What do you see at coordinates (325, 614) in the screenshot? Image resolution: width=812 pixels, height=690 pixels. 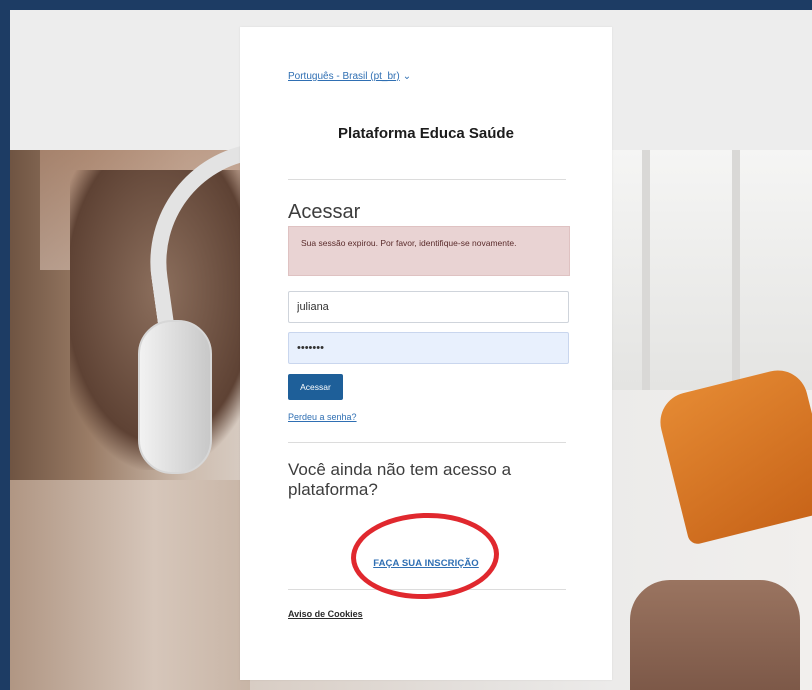 I see `cookies-notice-link: Aviso de Cookies` at bounding box center [325, 614].